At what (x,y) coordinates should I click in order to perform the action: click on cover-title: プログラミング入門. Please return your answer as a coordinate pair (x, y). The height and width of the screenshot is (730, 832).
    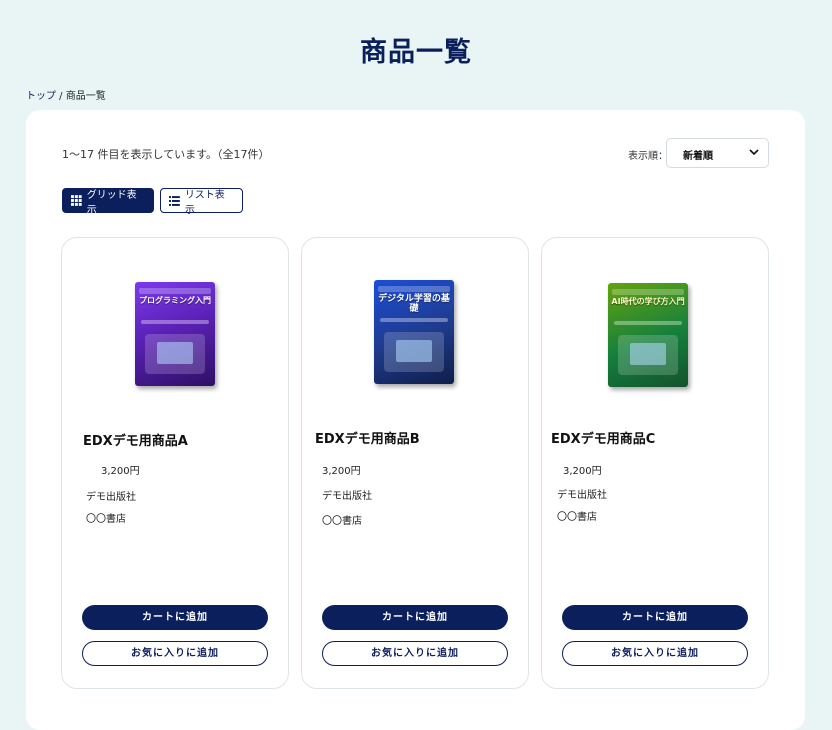
    Looking at the image, I should click on (175, 300).